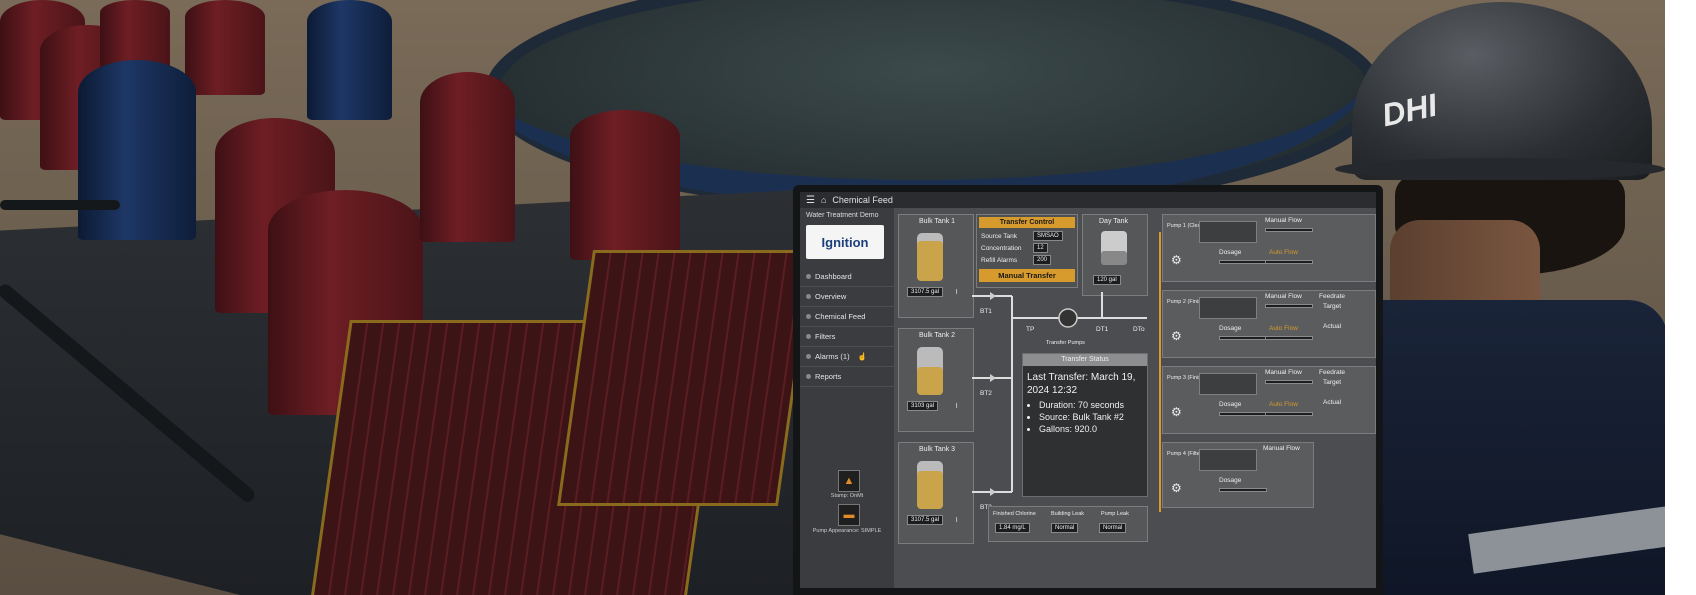 The image size is (1696, 595). What do you see at coordinates (849, 515) in the screenshot?
I see `pump-appearance-icon: ▬` at bounding box center [849, 515].